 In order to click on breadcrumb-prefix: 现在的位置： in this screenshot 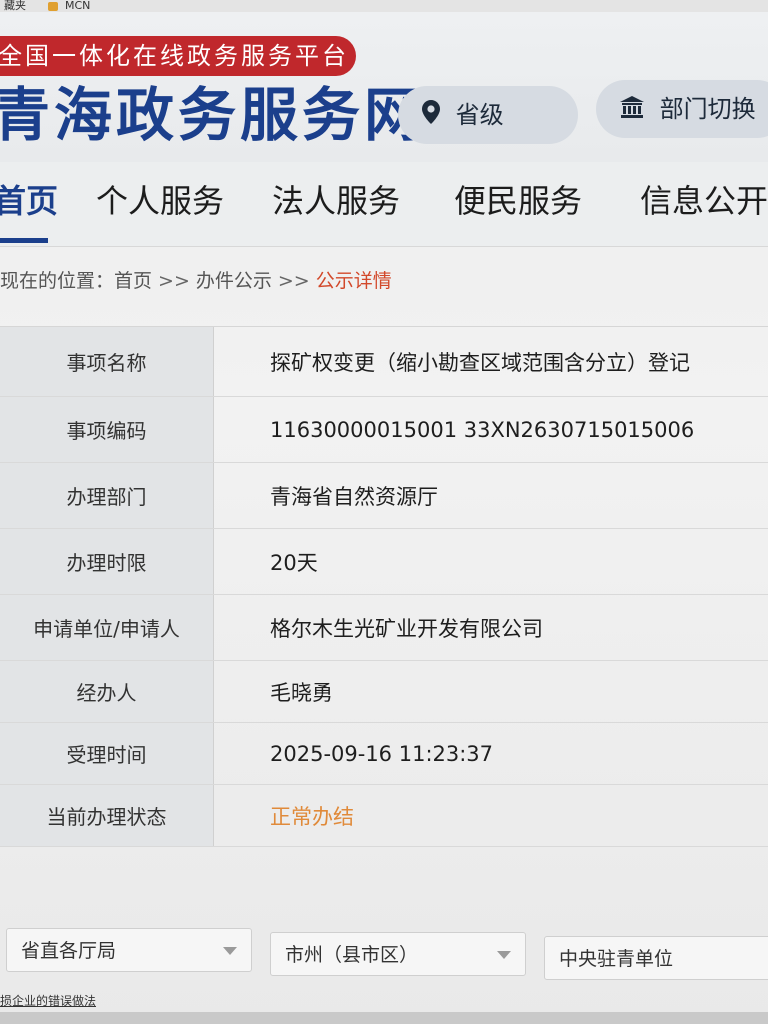, I will do `click(57, 281)`.